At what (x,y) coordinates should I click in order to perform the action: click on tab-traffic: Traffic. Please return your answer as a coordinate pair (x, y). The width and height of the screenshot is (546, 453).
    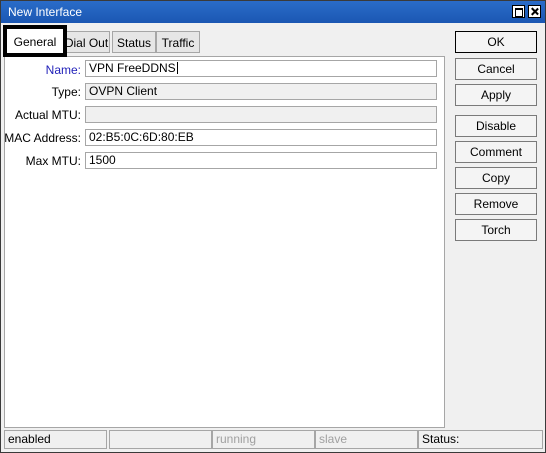
    Looking at the image, I should click on (178, 42).